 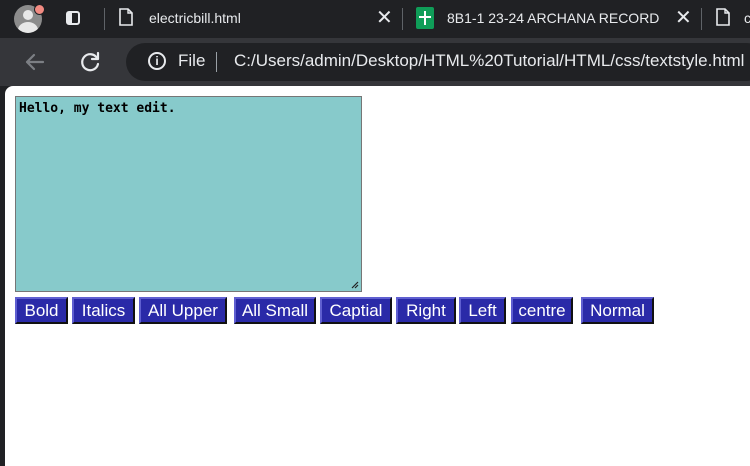 I want to click on address-separator, so click(x=216, y=62).